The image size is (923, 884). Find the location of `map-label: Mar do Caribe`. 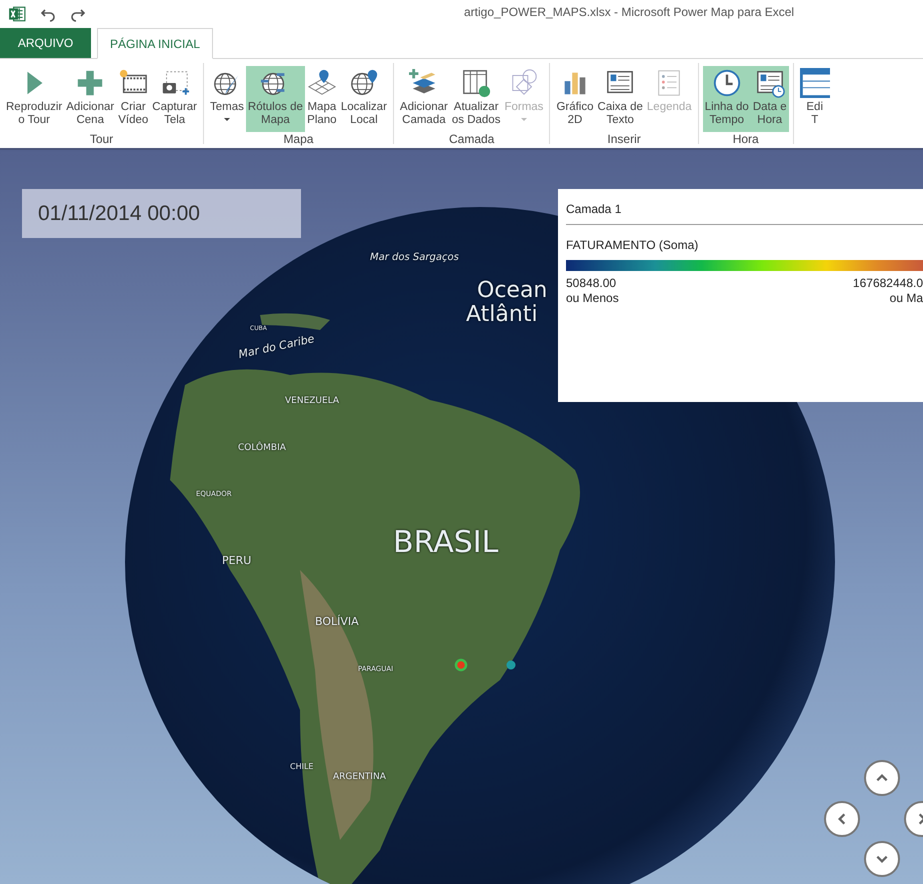

map-label: Mar do Caribe is located at coordinates (276, 346).